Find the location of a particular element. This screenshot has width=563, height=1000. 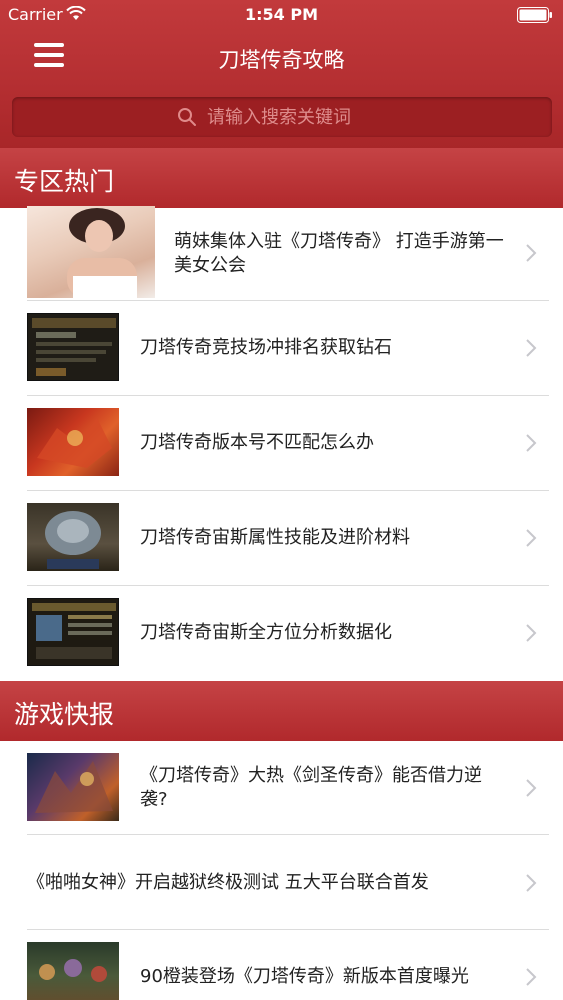

section-header-news: 游戏快报 is located at coordinates (281, 711).